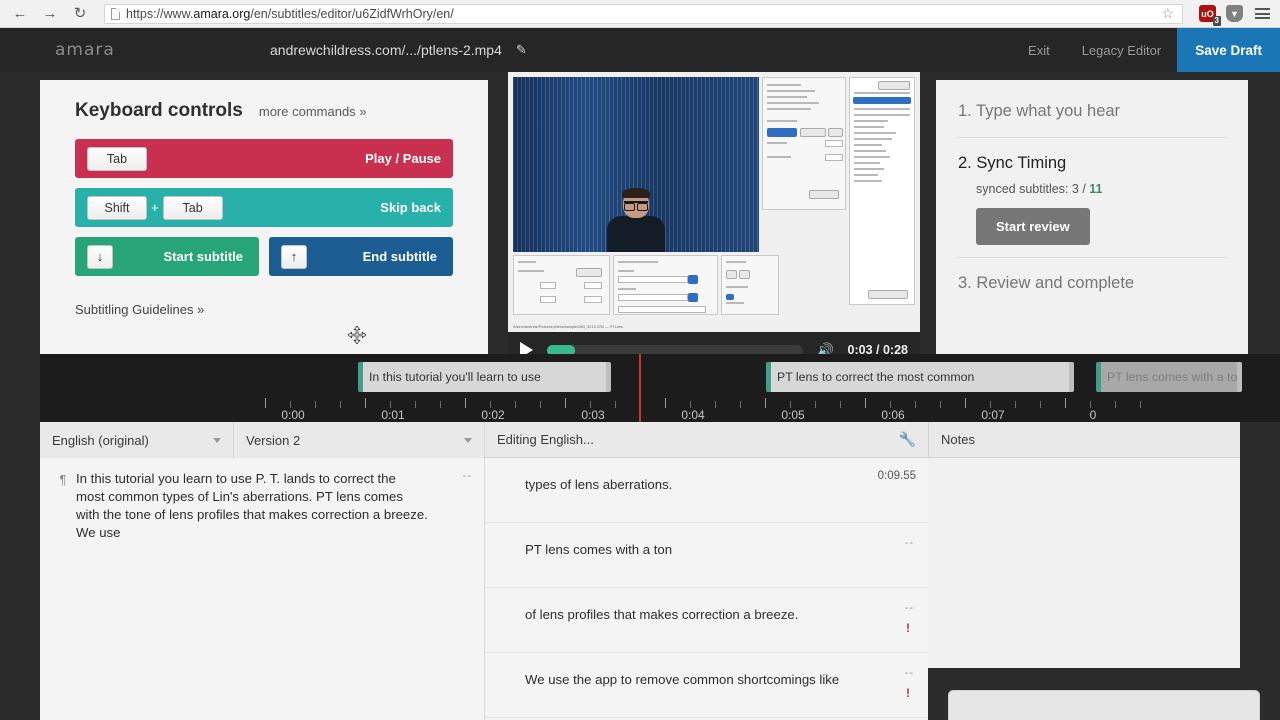 The height and width of the screenshot is (720, 1280). What do you see at coordinates (636, 193) in the screenshot?
I see `video-person-hair` at bounding box center [636, 193].